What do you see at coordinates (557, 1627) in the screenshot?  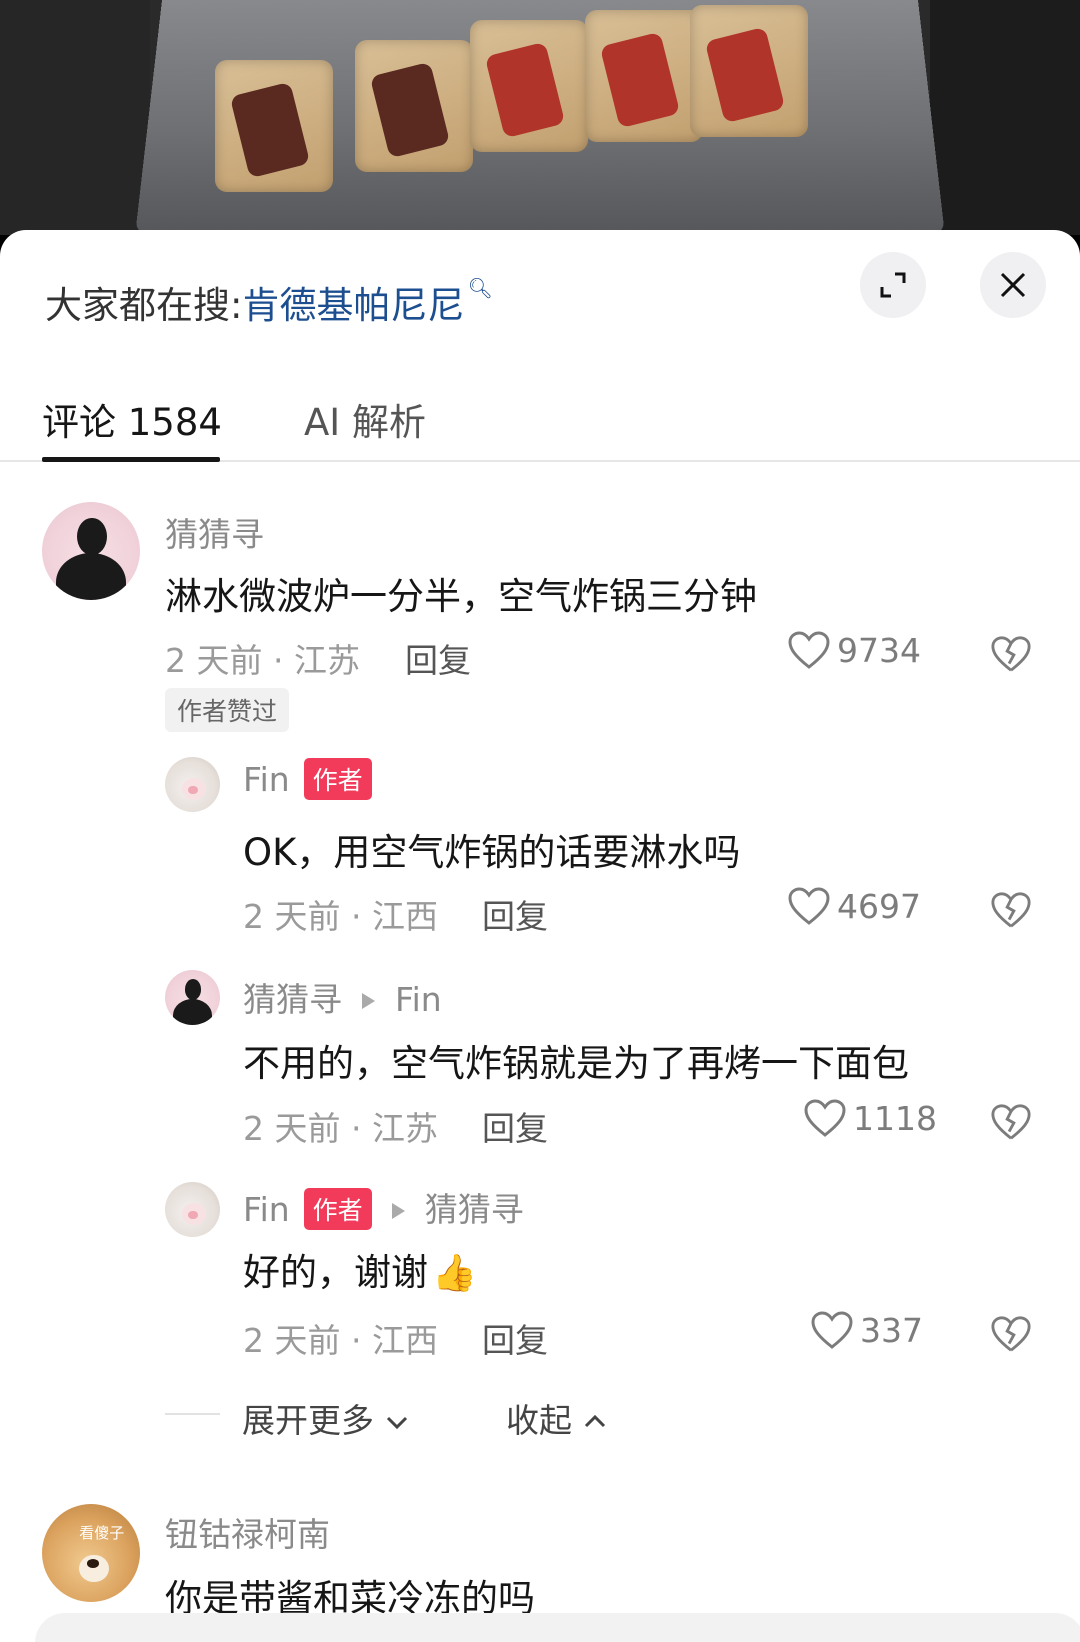 I see `comment-input-bar` at bounding box center [557, 1627].